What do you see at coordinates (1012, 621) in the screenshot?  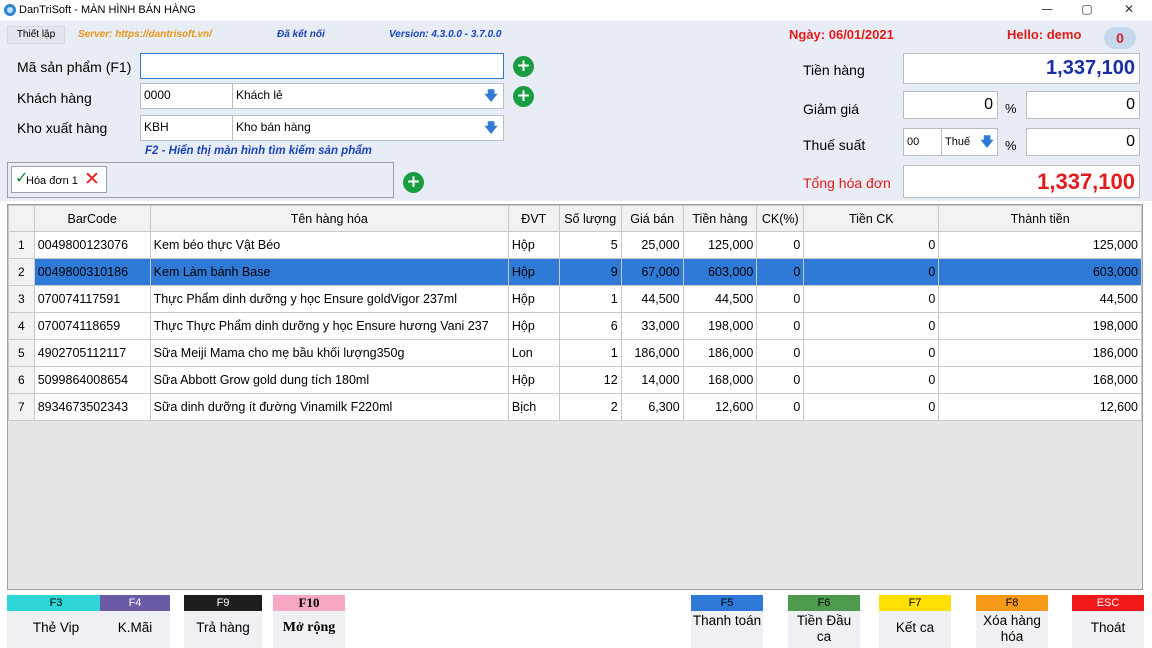 I see `function-key-f8-button: F8 Xóa hàng hóa` at bounding box center [1012, 621].